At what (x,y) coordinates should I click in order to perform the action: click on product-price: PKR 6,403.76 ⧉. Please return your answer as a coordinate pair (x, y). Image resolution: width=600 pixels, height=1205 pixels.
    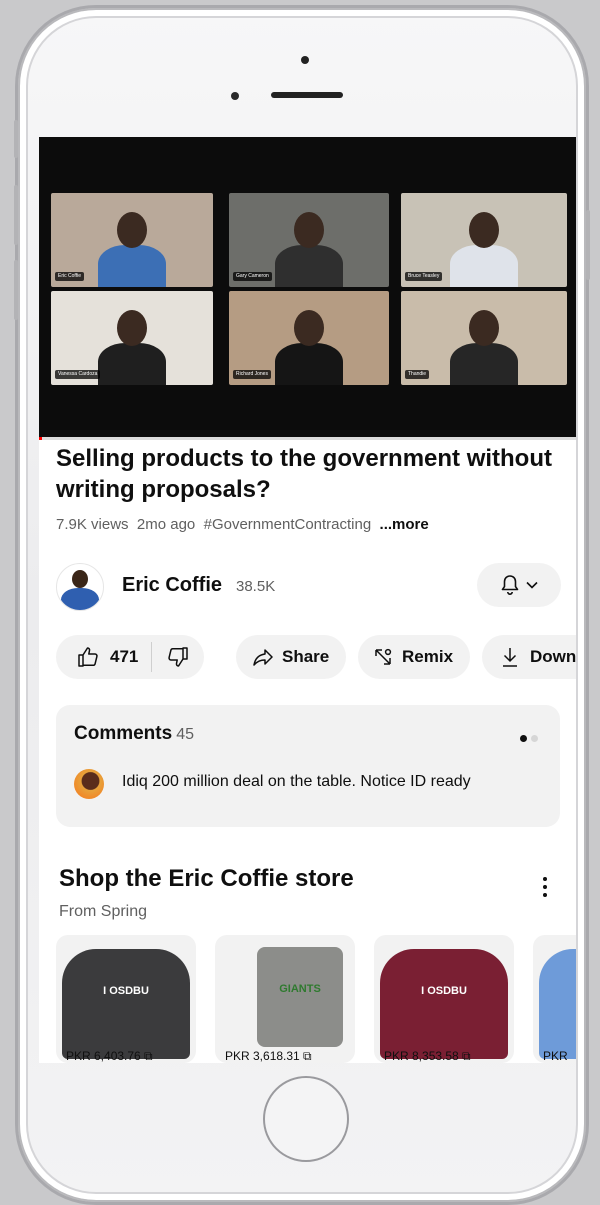
    Looking at the image, I should click on (109, 1056).